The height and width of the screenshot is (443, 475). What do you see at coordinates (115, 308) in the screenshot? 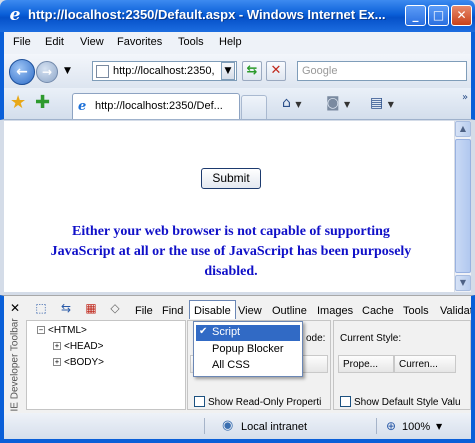
I see `view-source-icon: ◇` at bounding box center [115, 308].